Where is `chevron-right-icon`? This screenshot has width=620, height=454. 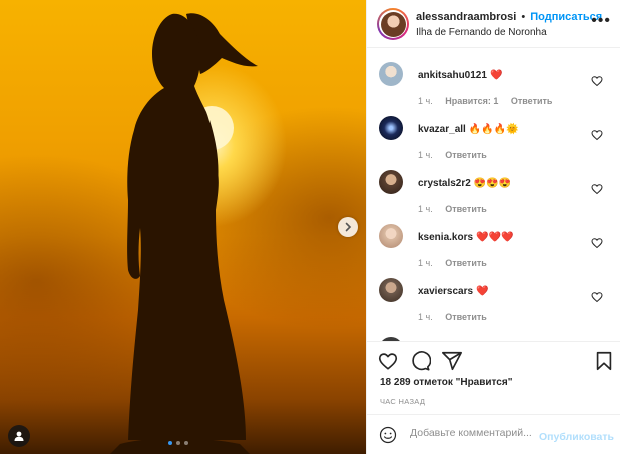
chevron-right-icon is located at coordinates (348, 227).